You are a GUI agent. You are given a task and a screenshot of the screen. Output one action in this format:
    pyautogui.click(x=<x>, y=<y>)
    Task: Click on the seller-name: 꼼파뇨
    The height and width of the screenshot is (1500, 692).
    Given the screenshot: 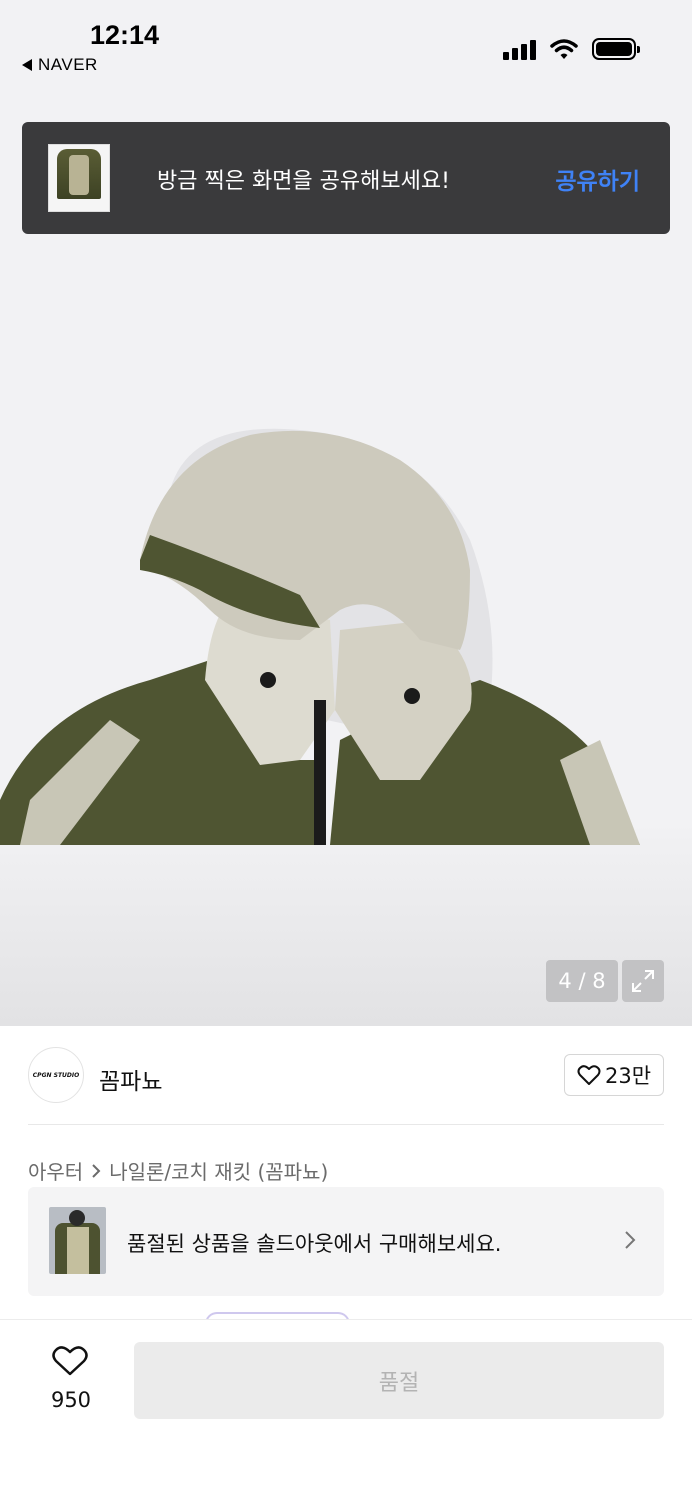 What is the action you would take?
    pyautogui.click(x=130, y=1079)
    